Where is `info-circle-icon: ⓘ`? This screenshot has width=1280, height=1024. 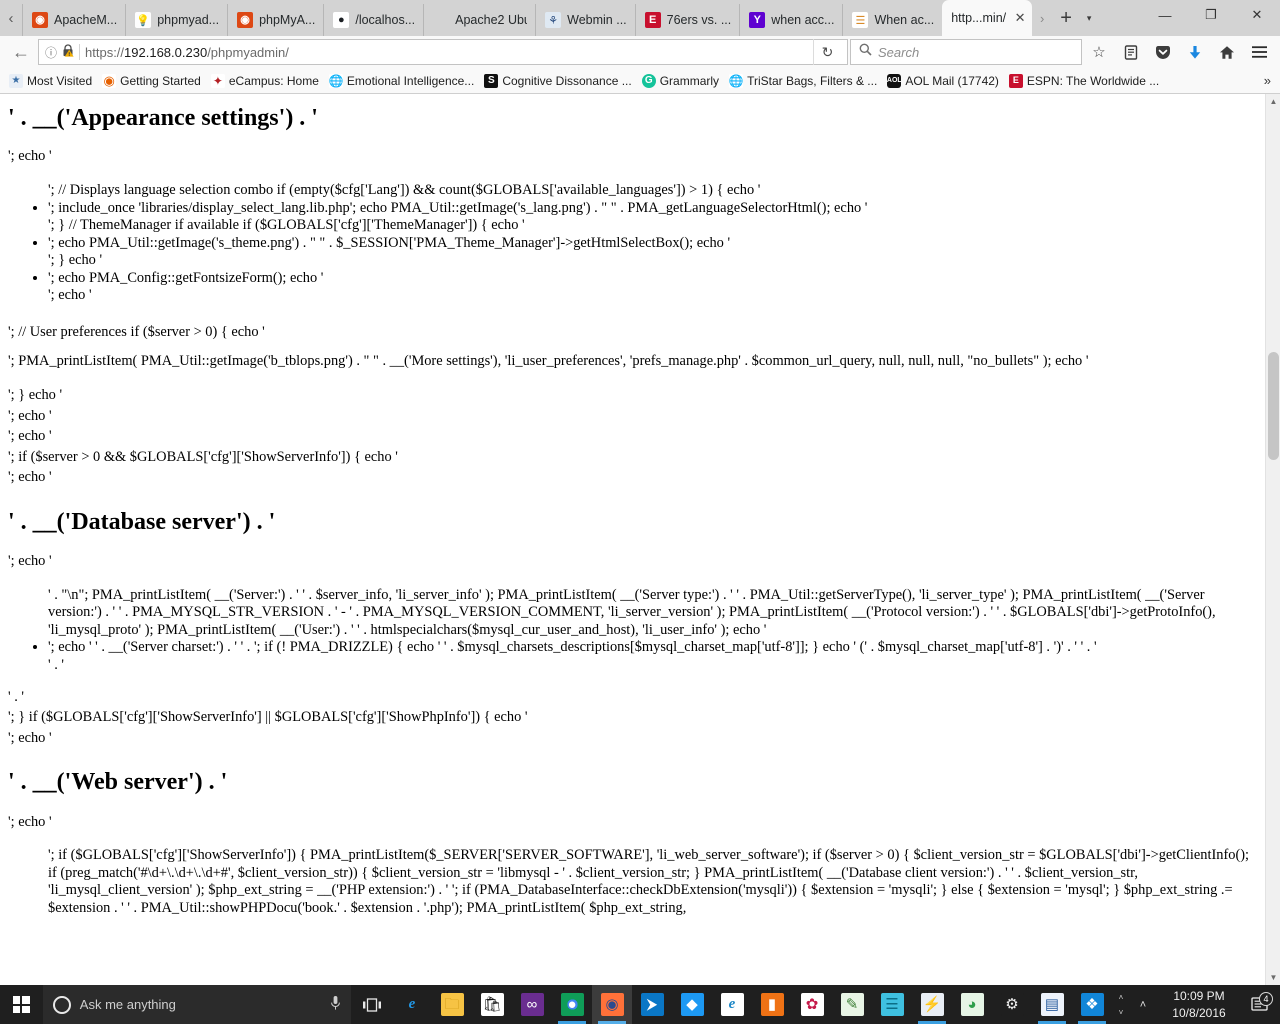 info-circle-icon: ⓘ is located at coordinates (51, 52).